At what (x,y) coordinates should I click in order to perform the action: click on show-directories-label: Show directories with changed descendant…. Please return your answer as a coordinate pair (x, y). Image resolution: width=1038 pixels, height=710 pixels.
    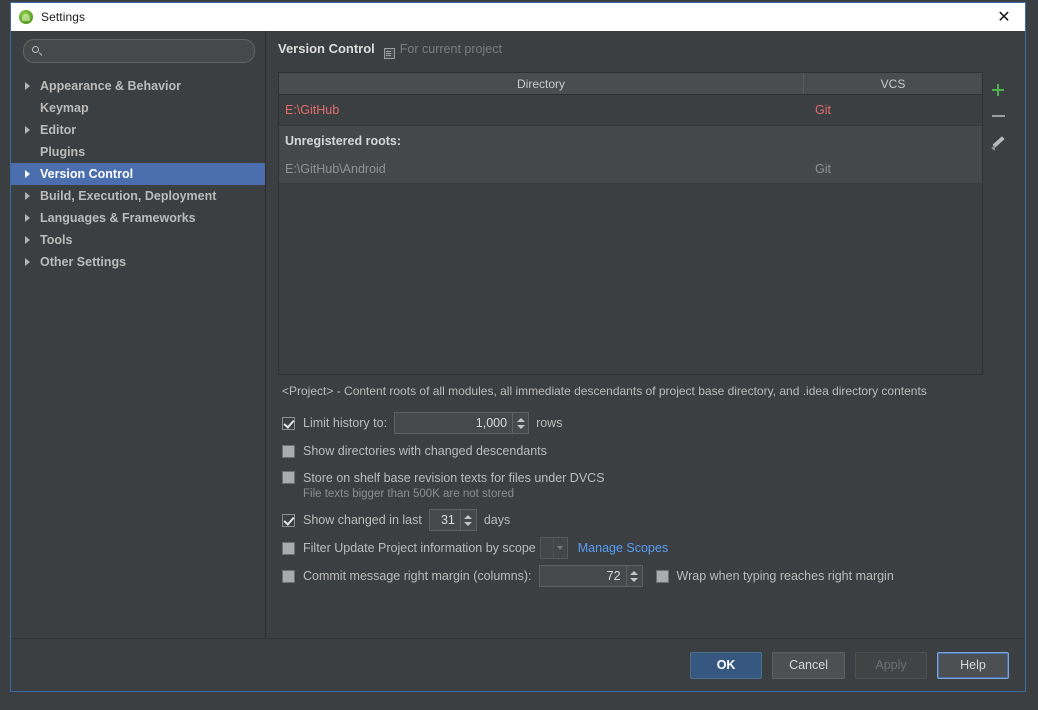
    Looking at the image, I should click on (425, 451).